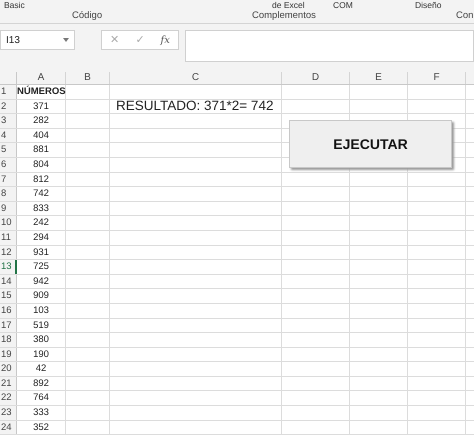 This screenshot has width=474, height=435. I want to click on table-cell: 404, so click(41, 135).